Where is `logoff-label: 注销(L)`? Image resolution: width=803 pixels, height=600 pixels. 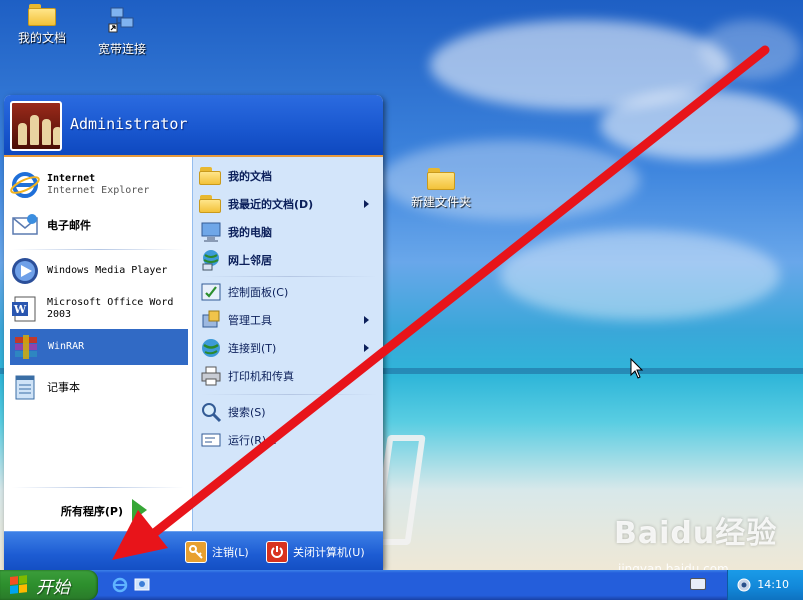 logoff-label: 注销(L) is located at coordinates (230, 552).